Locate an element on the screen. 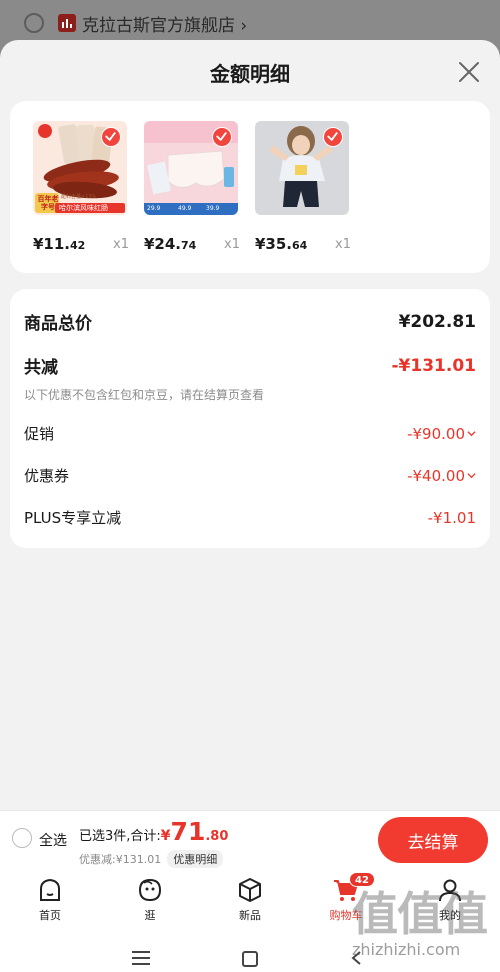 This screenshot has height=972, width=500. total-dec: .80 is located at coordinates (217, 836).